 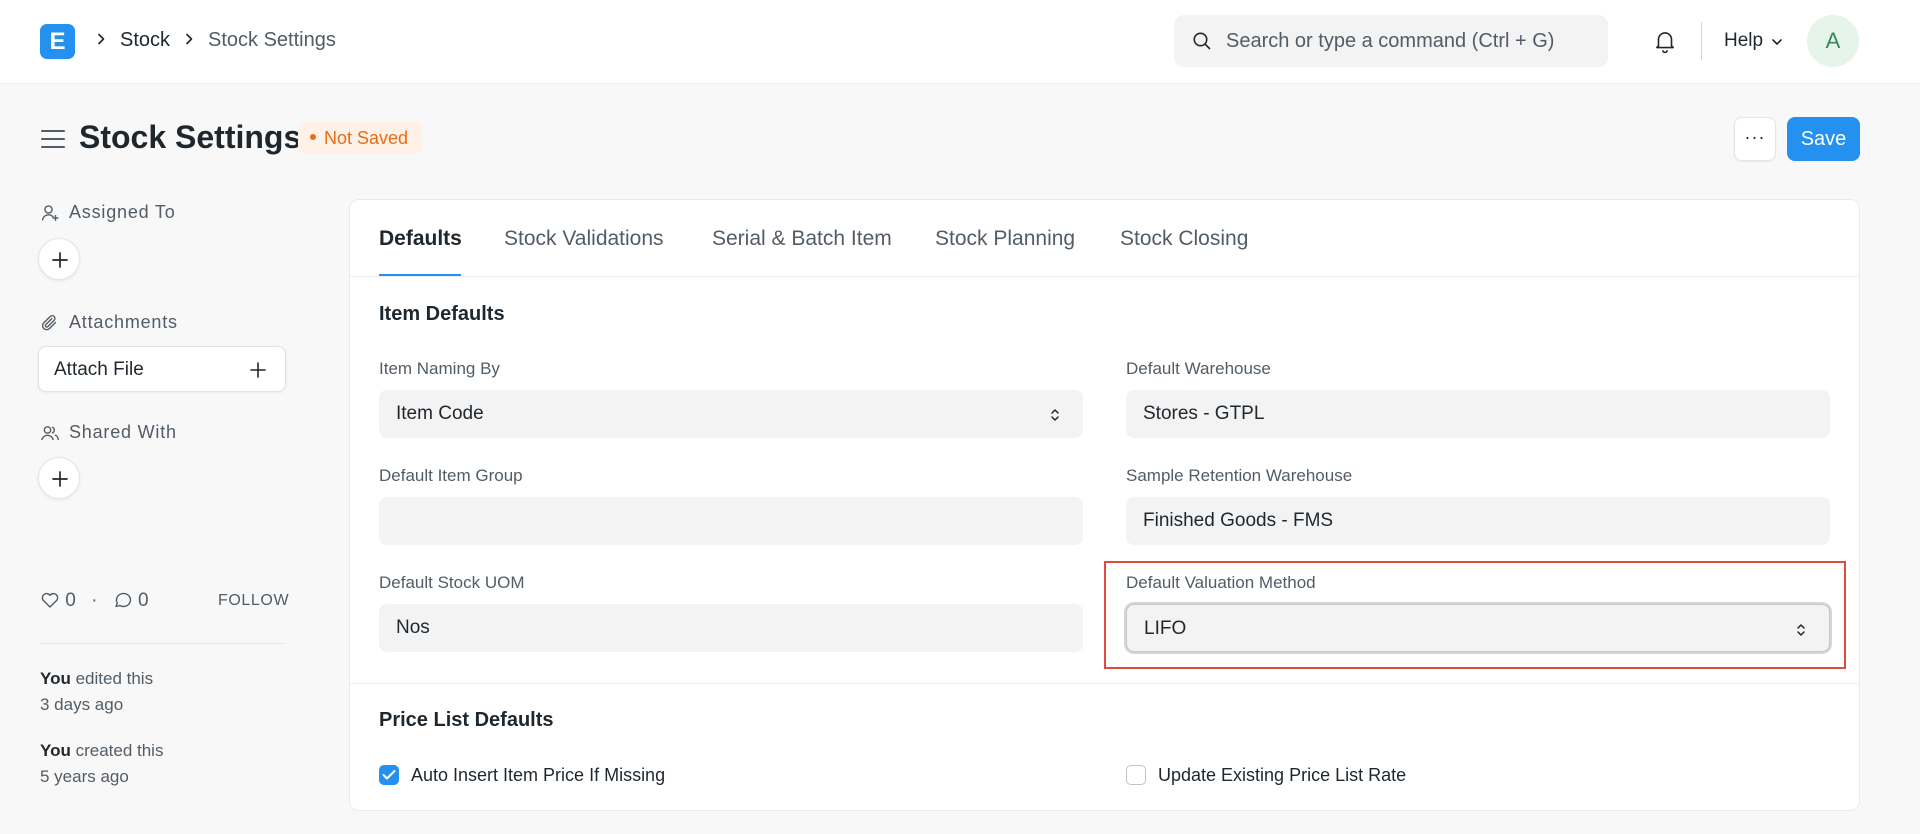 I want to click on activity-action: created this, so click(x=117, y=750).